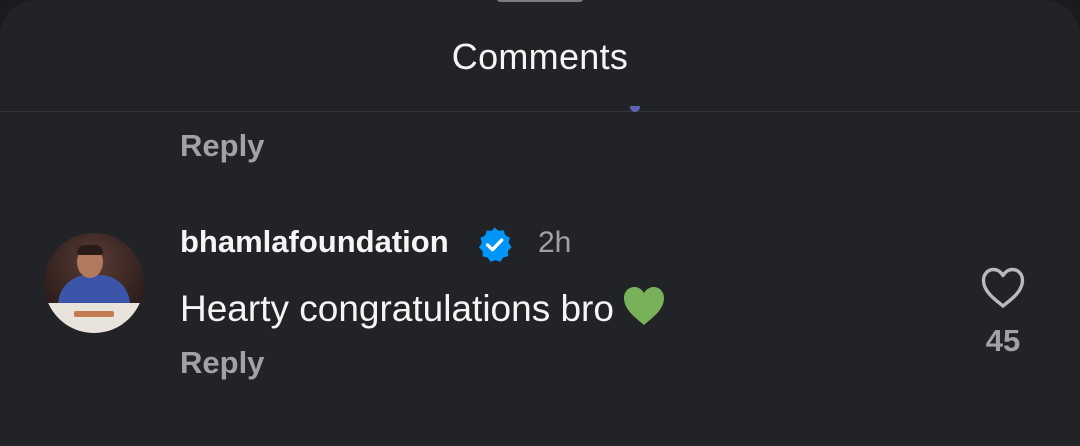 The image size is (1080, 446). Describe the element at coordinates (495, 244) in the screenshot. I see `verified-badge-icon` at that location.